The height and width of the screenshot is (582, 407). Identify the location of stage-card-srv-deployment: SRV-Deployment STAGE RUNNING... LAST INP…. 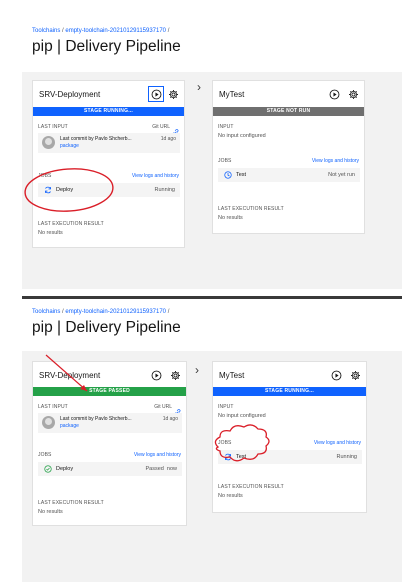
(108, 164).